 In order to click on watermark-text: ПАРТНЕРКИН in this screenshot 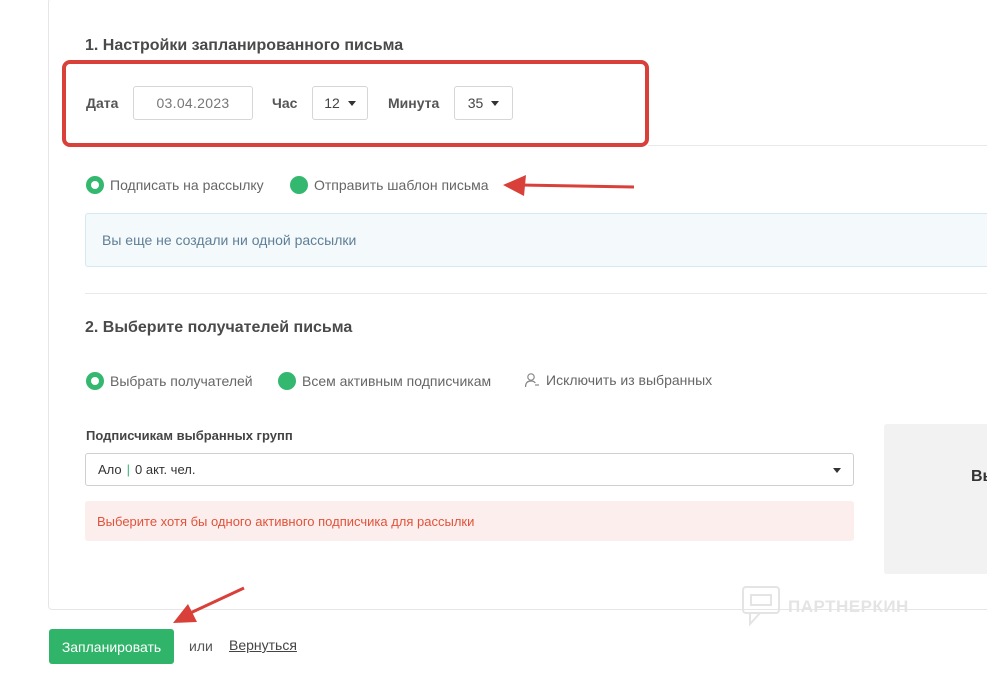, I will do `click(848, 606)`.